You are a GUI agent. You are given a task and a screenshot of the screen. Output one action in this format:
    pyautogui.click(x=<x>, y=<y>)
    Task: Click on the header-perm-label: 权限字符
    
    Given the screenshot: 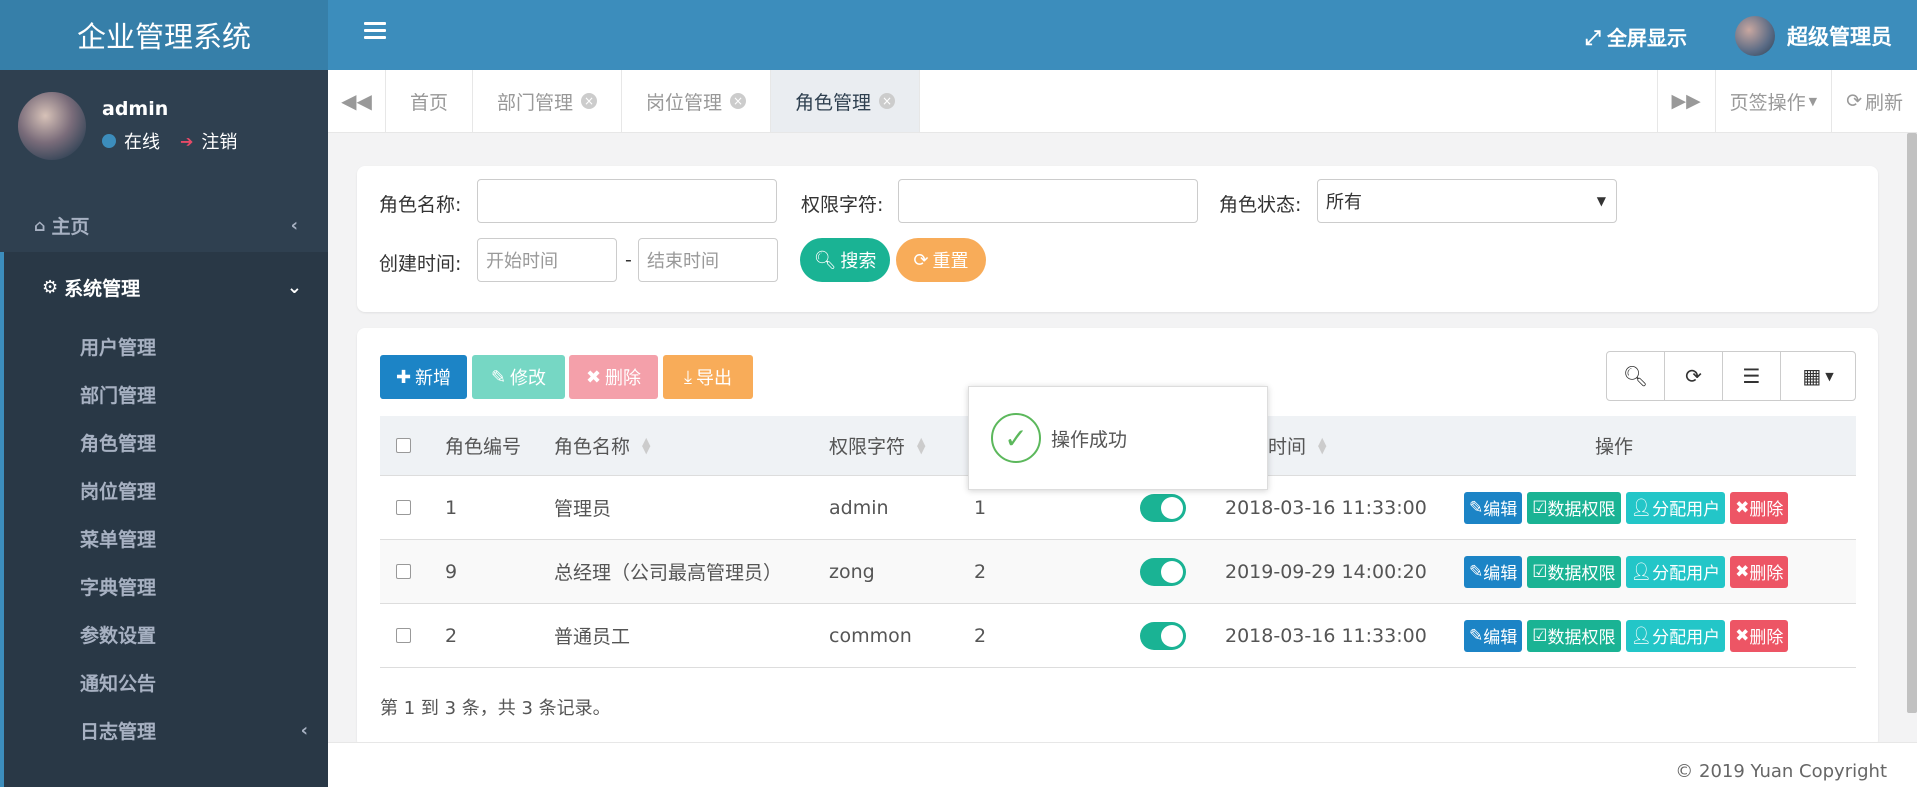 What is the action you would take?
    pyautogui.click(x=867, y=447)
    